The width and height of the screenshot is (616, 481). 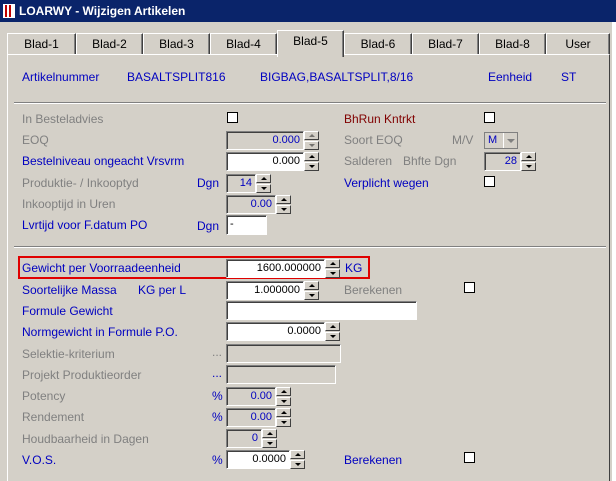 I want to click on produktie-field: 14, so click(x=241, y=183).